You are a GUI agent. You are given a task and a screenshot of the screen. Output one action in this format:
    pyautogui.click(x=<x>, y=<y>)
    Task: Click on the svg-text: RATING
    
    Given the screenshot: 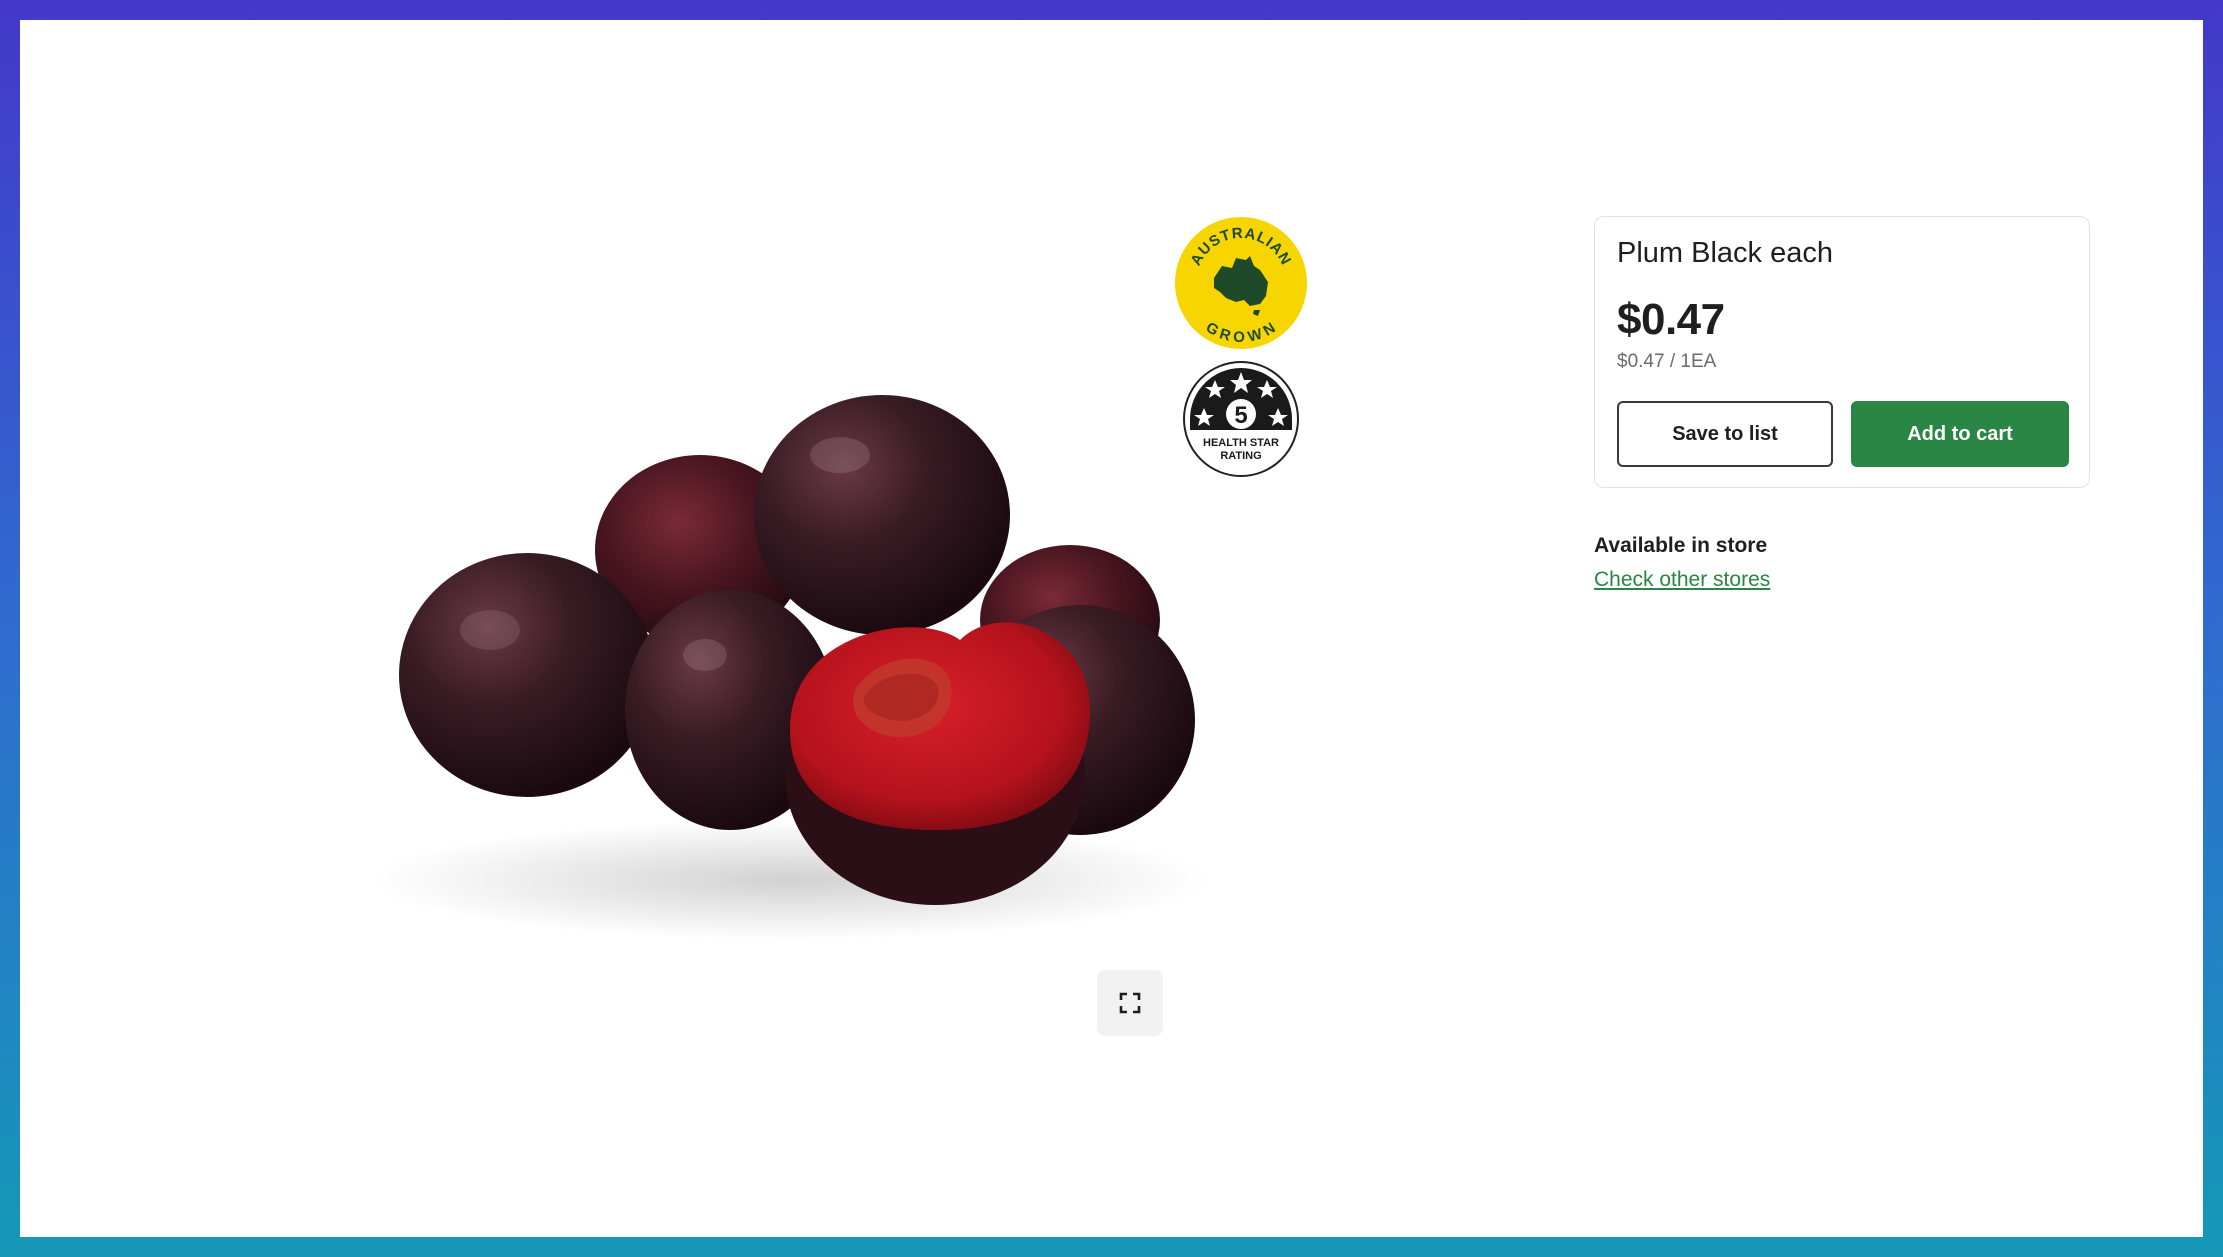 What is the action you would take?
    pyautogui.click(x=1240, y=456)
    